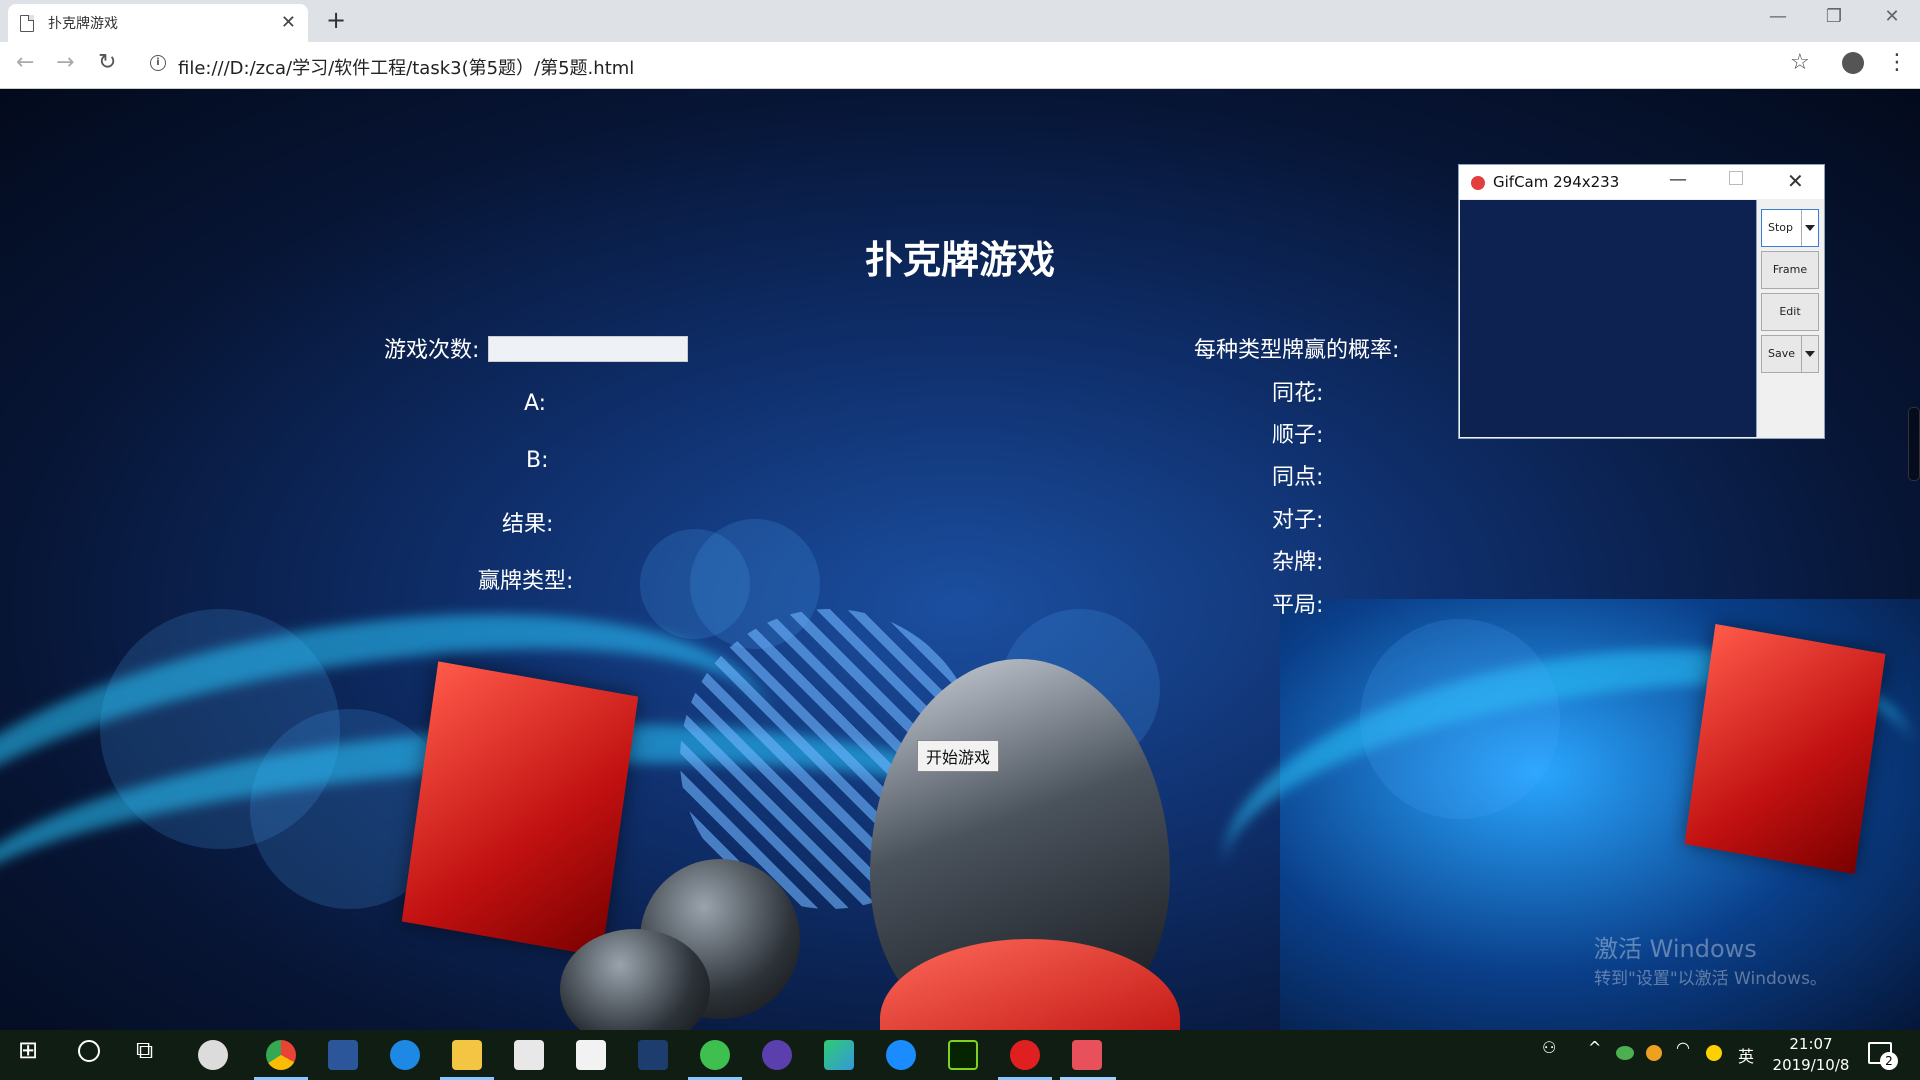  I want to click on prob-draw-label: 平局:, so click(1298, 605).